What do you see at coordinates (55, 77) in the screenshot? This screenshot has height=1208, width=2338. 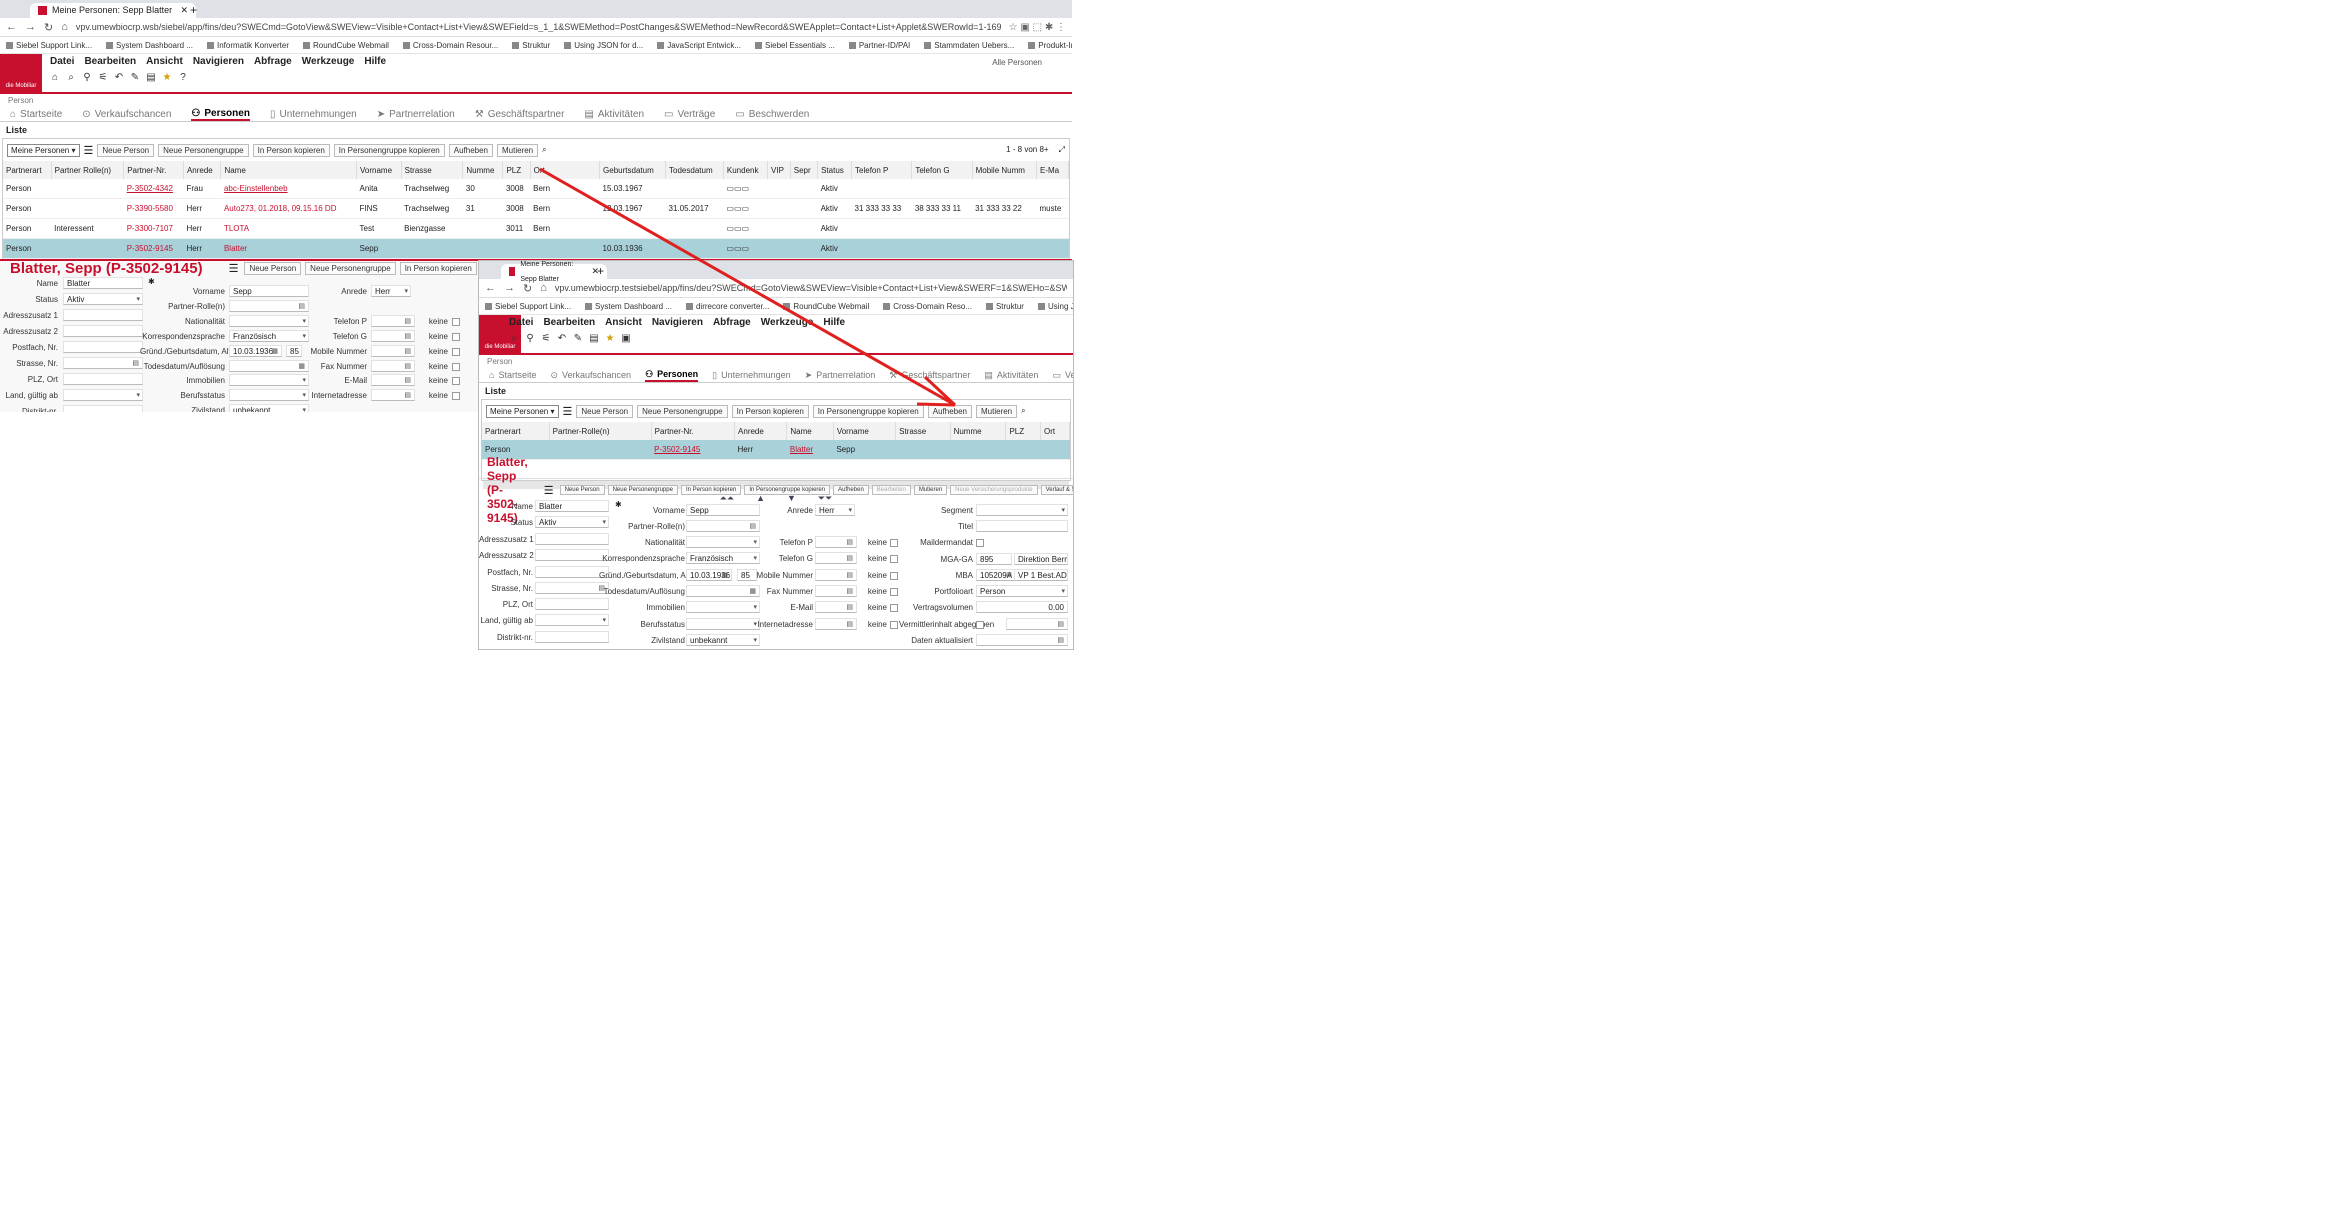 I see `toolbar-home-icon: ⌂` at bounding box center [55, 77].